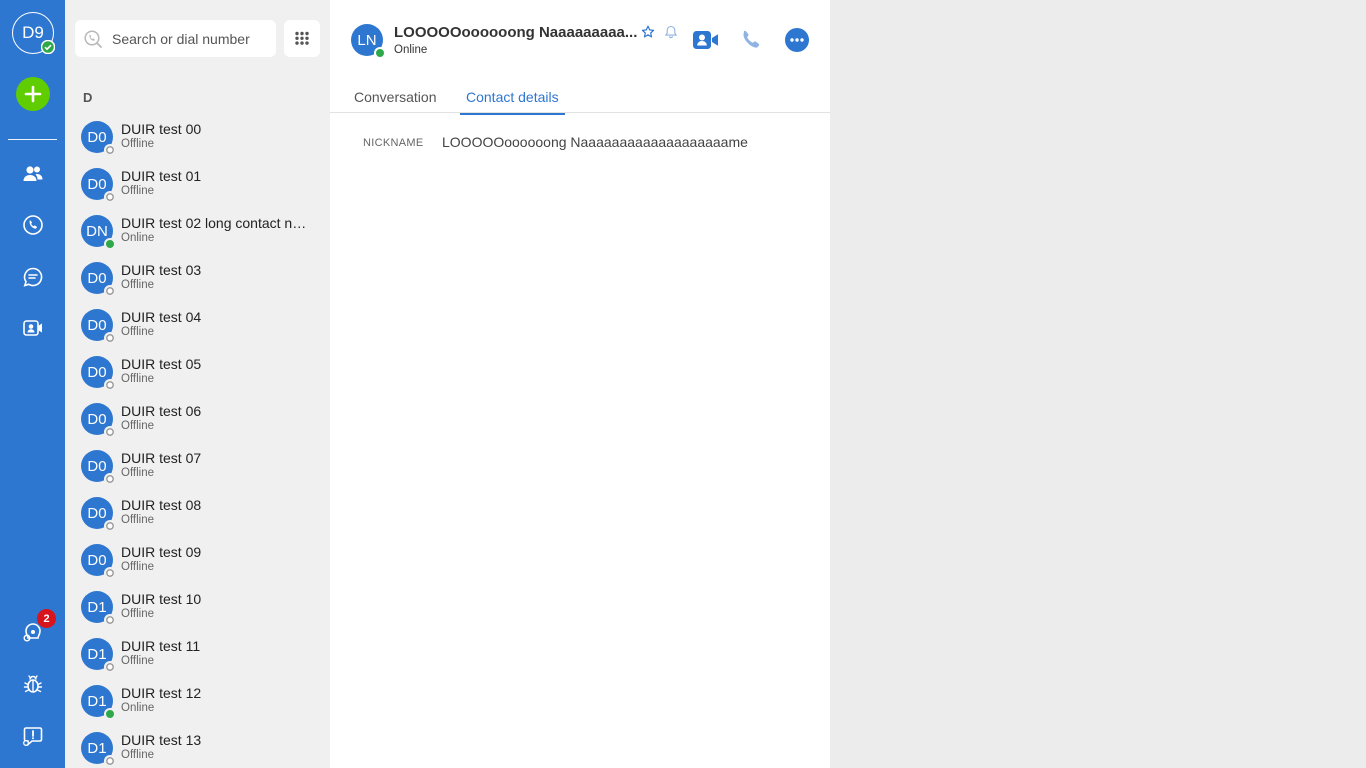 The height and width of the screenshot is (768, 1366). Describe the element at coordinates (751, 42) in the screenshot. I see `audio-call-button` at that location.